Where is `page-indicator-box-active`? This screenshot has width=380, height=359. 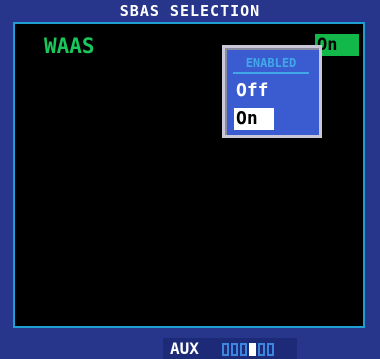
page-indicator-box-active is located at coordinates (252, 349).